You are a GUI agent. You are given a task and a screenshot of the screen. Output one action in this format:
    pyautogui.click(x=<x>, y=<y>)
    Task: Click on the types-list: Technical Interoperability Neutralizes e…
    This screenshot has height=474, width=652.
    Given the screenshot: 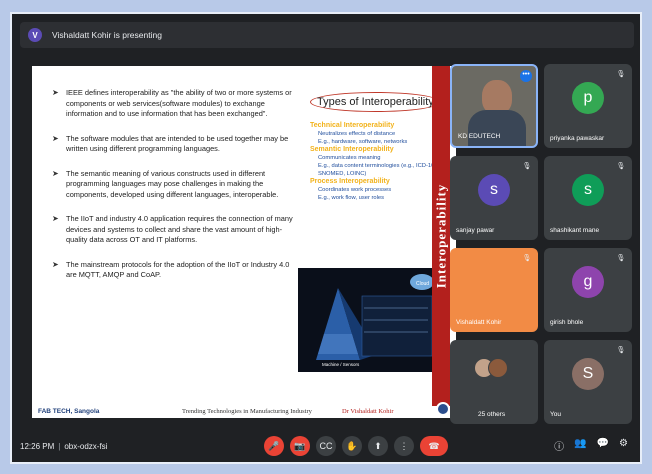 What is the action you would take?
    pyautogui.click(x=375, y=162)
    